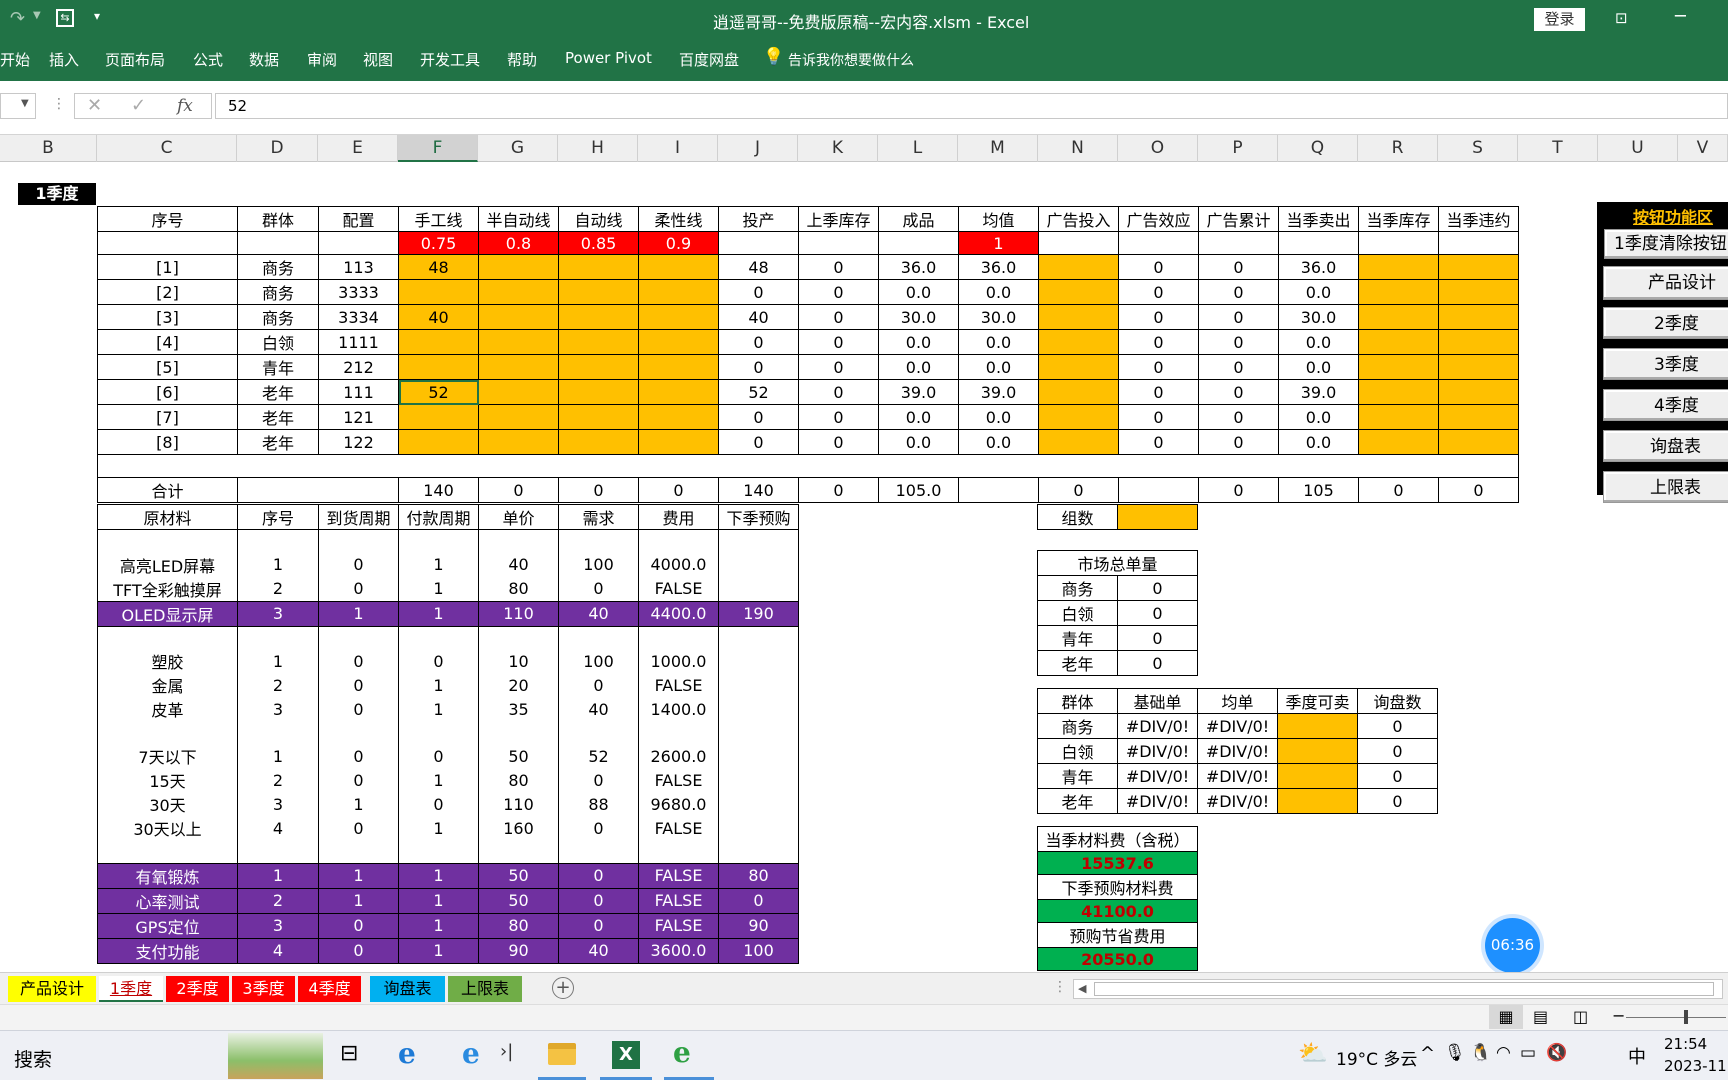 The image size is (1728, 1080). I want to click on tab-insert: 插入, so click(64, 59).